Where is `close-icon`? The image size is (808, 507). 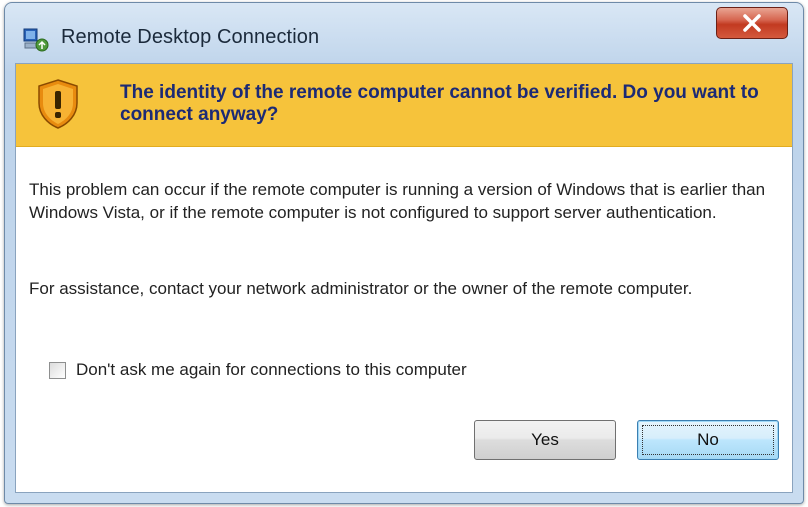
close-icon is located at coordinates (752, 23).